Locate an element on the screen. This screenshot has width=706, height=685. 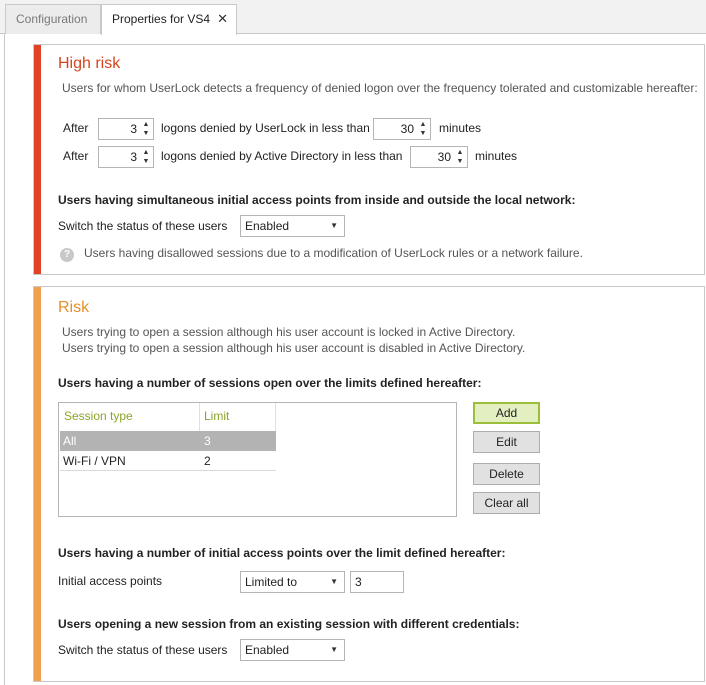
access-points-label: Initial access points is located at coordinates (110, 581).